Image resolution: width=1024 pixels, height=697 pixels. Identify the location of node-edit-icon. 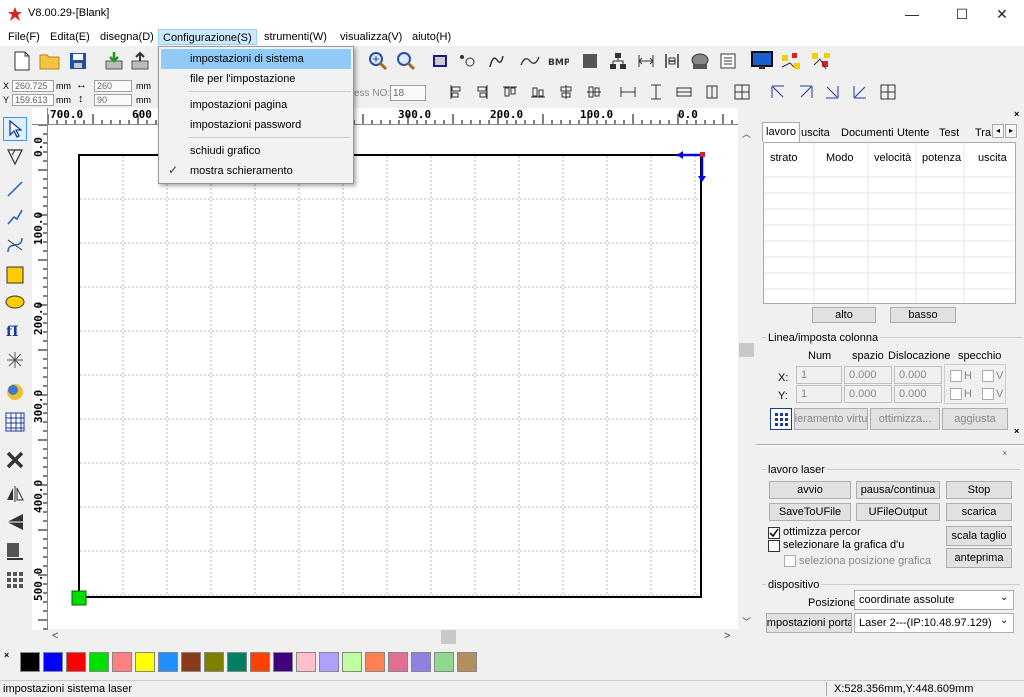
(468, 61).